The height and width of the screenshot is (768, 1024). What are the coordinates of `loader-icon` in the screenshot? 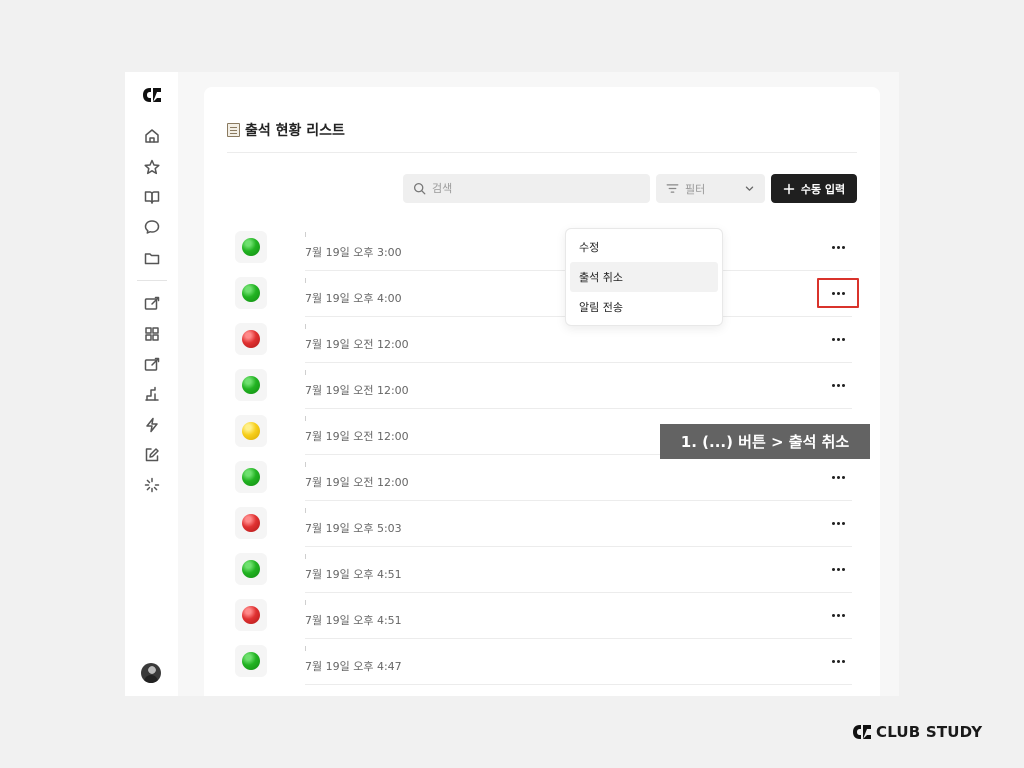 It's located at (152, 485).